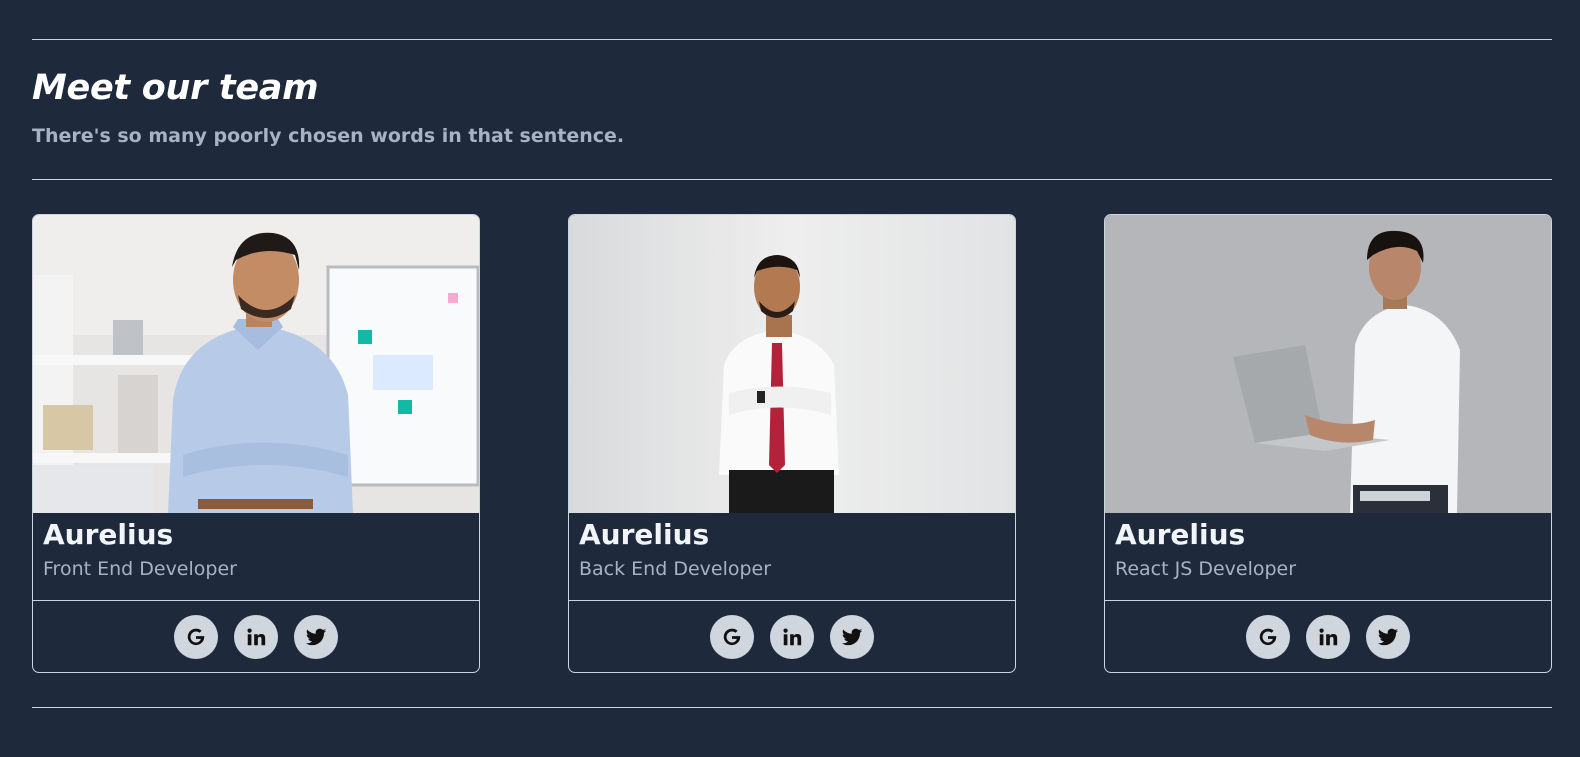 Image resolution: width=1580 pixels, height=757 pixels. Describe the element at coordinates (256, 557) in the screenshot. I see `member-info: Aurelius Front End Developer` at that location.